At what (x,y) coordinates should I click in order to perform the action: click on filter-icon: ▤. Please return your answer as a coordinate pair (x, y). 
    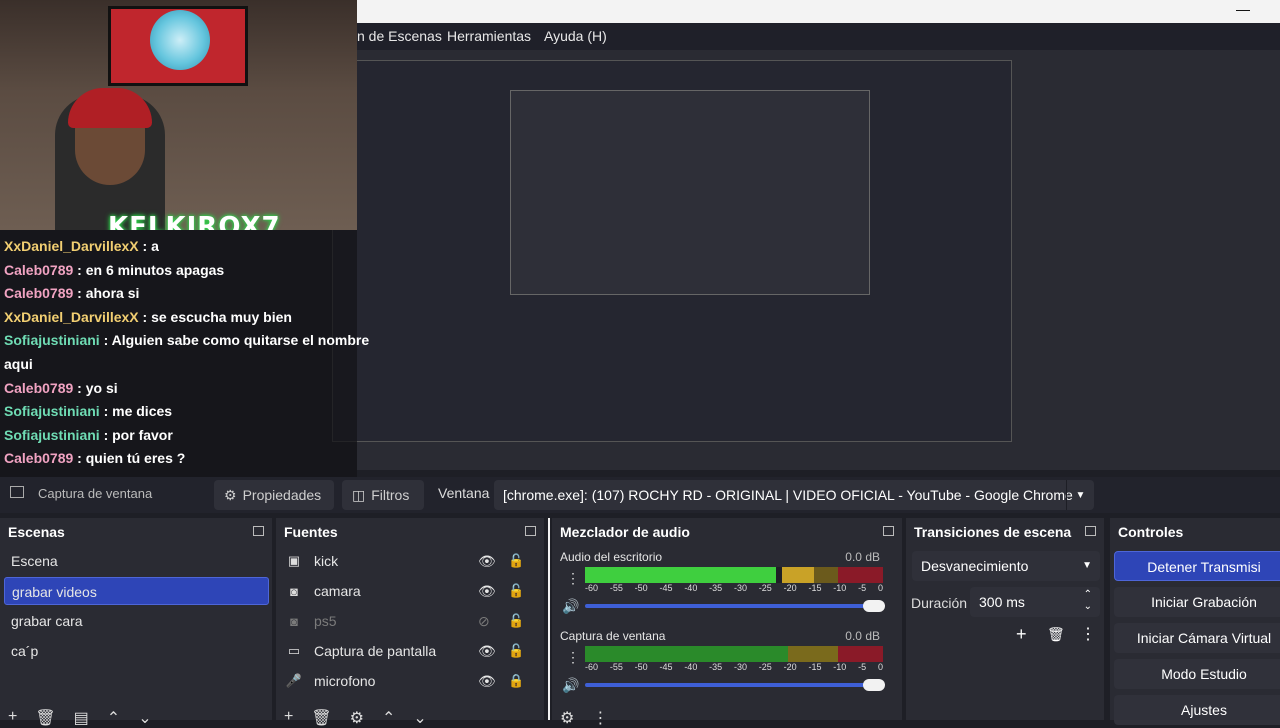
    Looking at the image, I should click on (81, 718).